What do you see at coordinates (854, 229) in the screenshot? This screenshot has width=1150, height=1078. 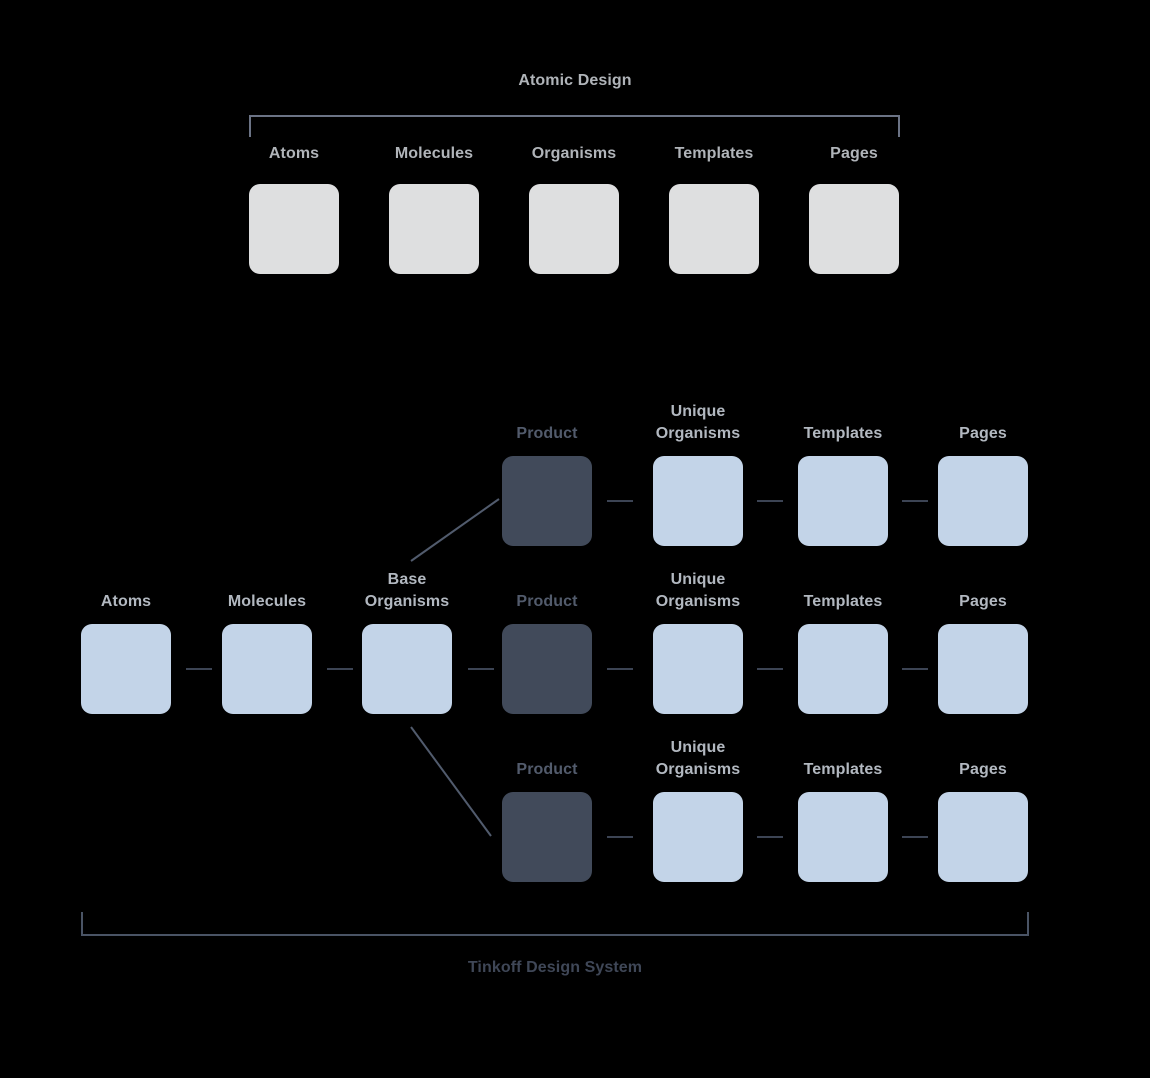 I see `atomic-stage-box-pages` at bounding box center [854, 229].